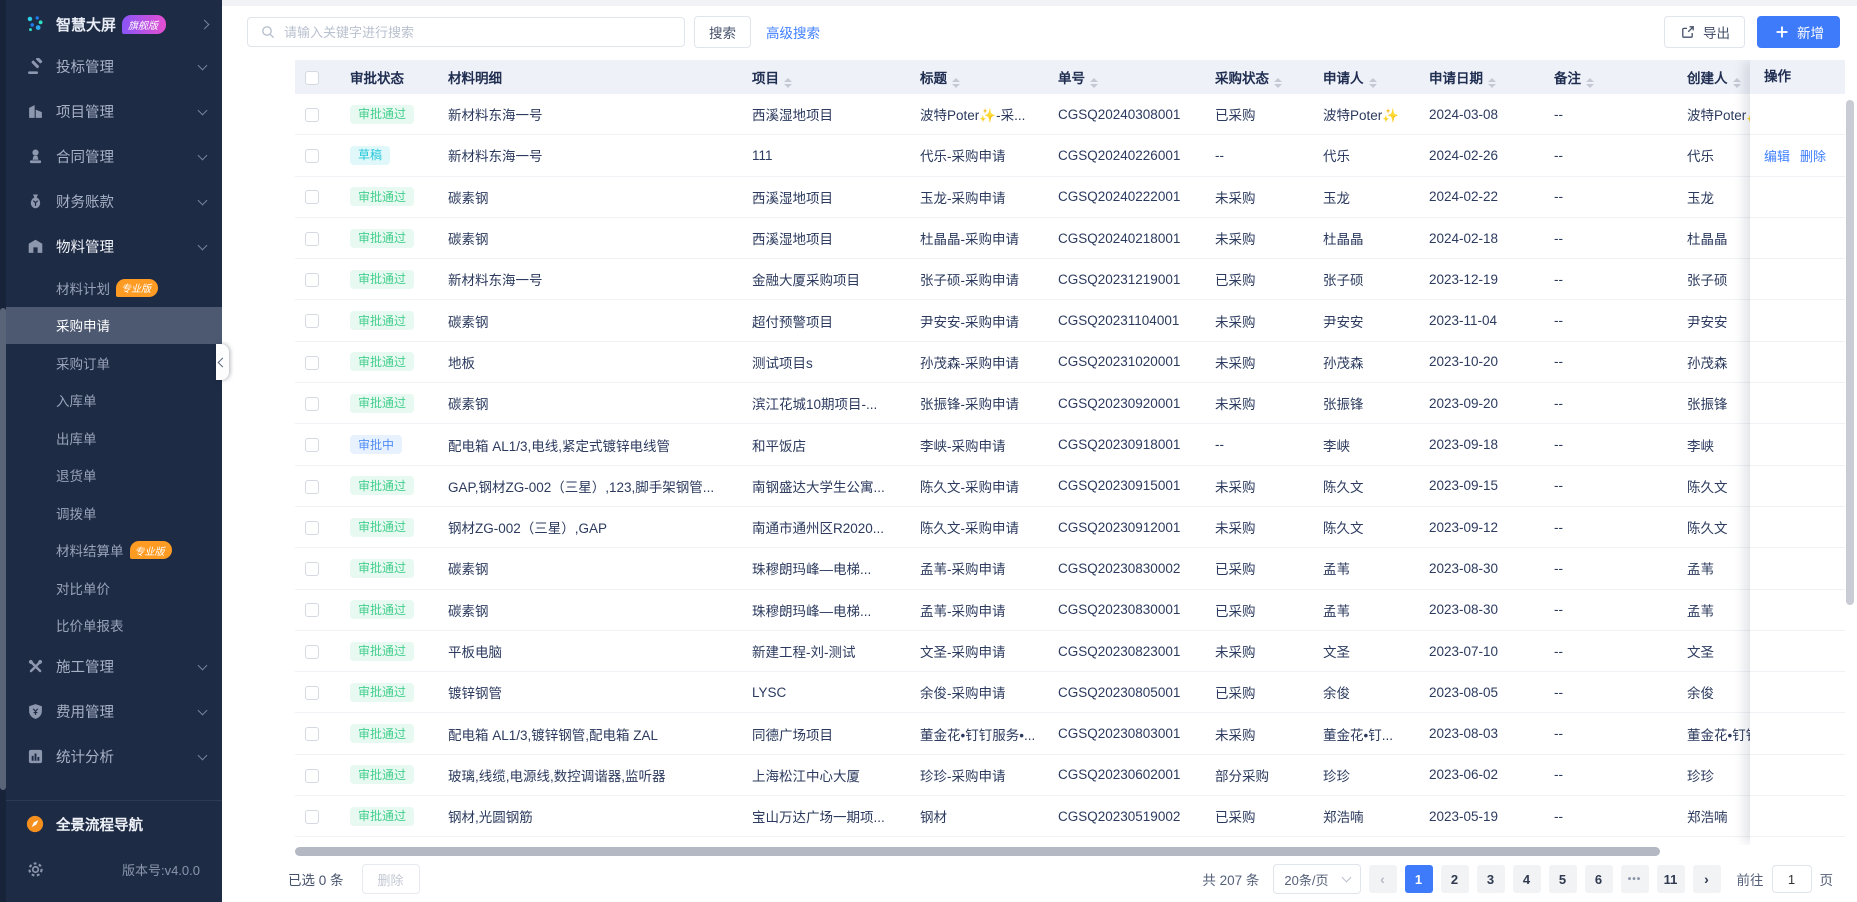 The width and height of the screenshot is (1857, 902). I want to click on horizontal-scrollbar, so click(1070, 851).